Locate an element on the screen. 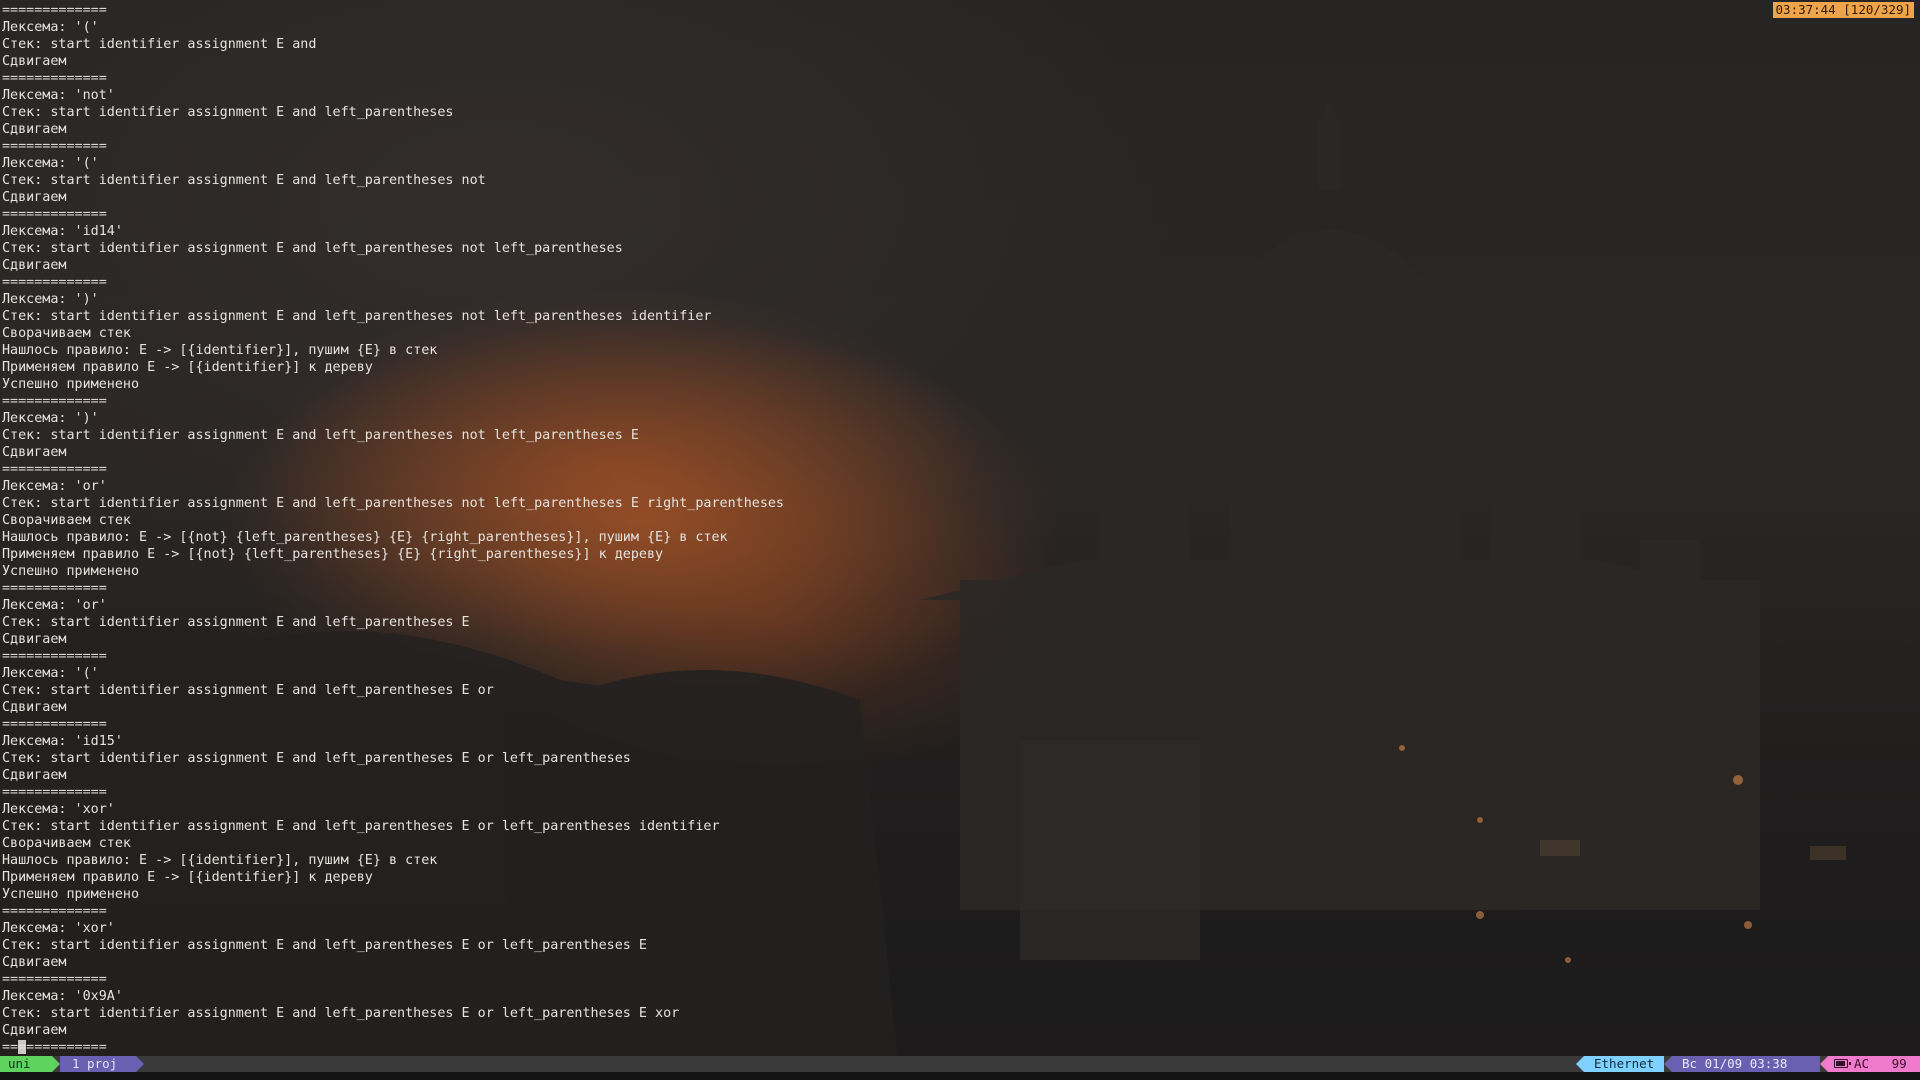  terminal-line: Лексема: '0x9A' is located at coordinates (62, 996).